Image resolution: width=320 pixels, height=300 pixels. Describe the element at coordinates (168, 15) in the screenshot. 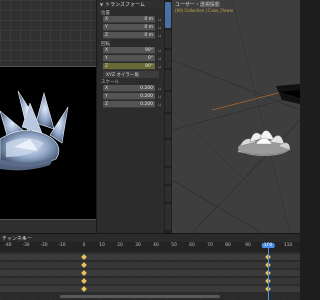

I see `tab-item` at that location.